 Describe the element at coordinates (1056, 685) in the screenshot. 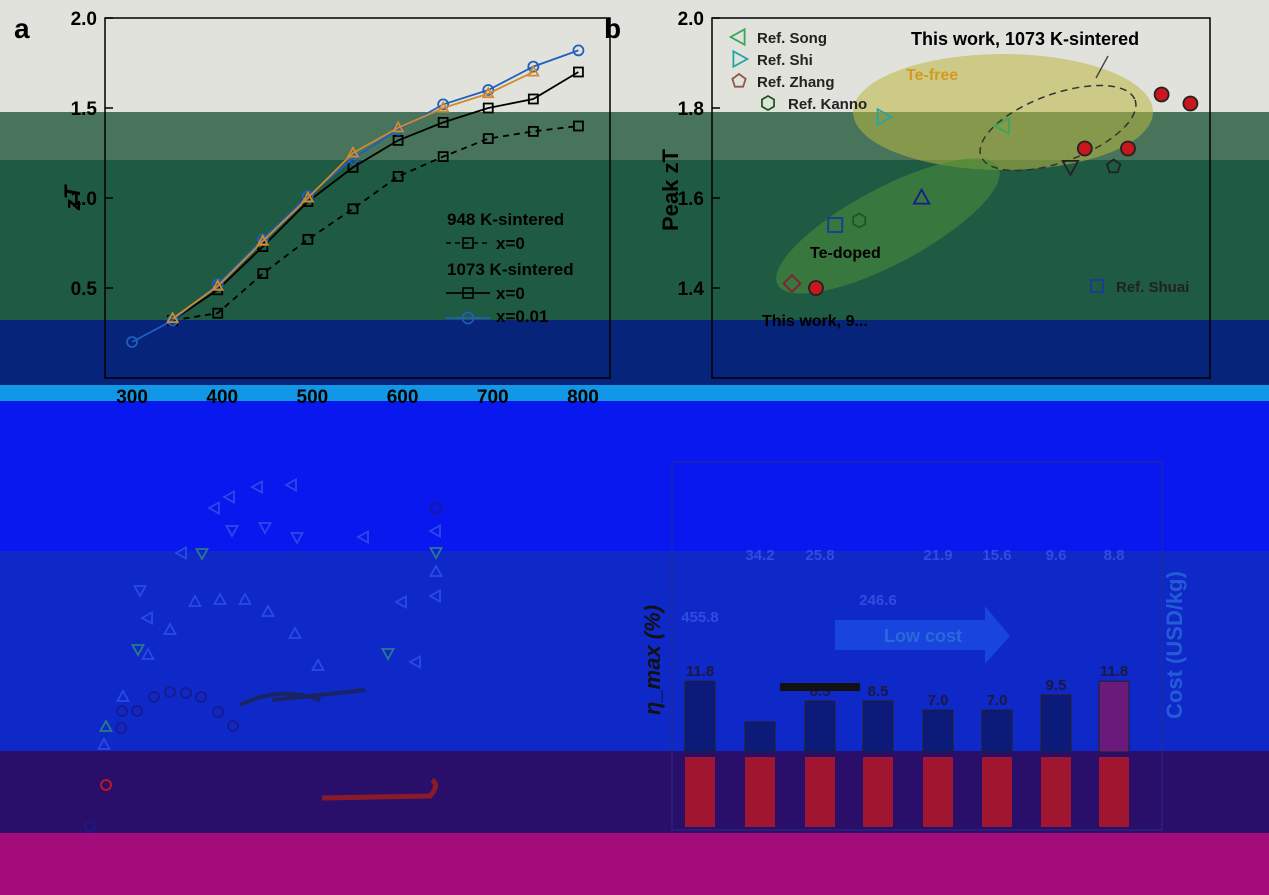

I see `d-efficiency-label: 9.5` at that location.